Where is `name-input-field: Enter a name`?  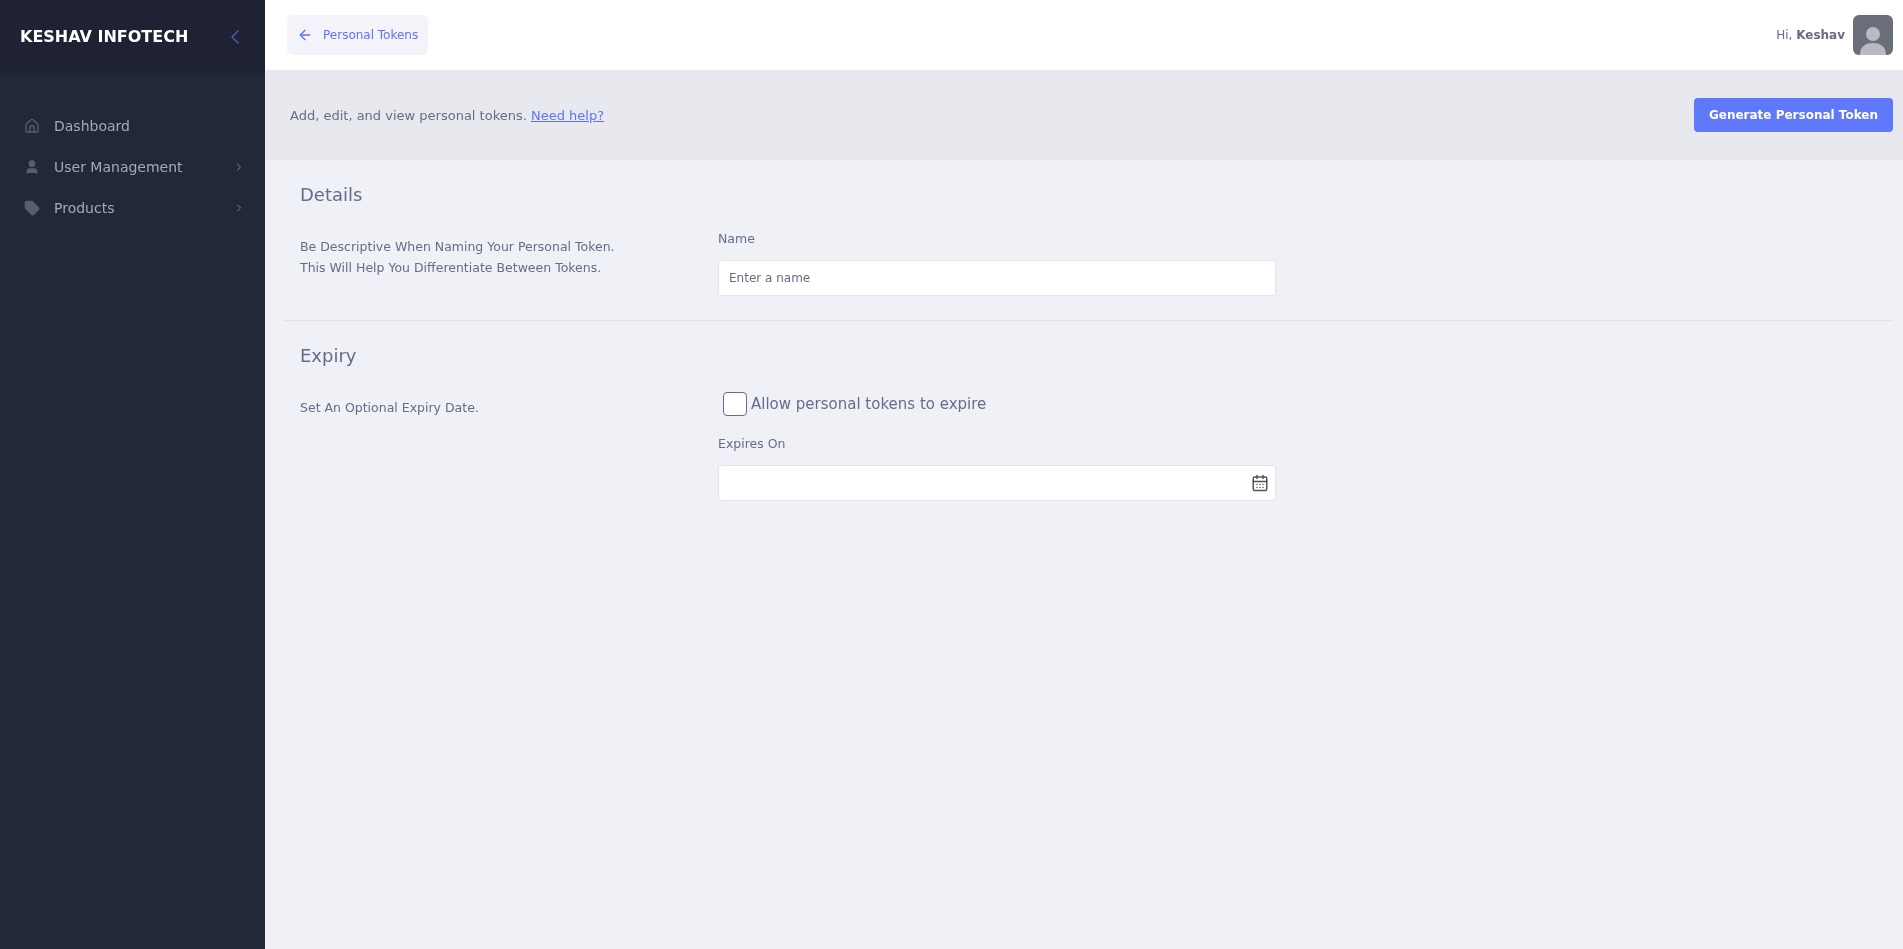 name-input-field: Enter a name is located at coordinates (997, 278).